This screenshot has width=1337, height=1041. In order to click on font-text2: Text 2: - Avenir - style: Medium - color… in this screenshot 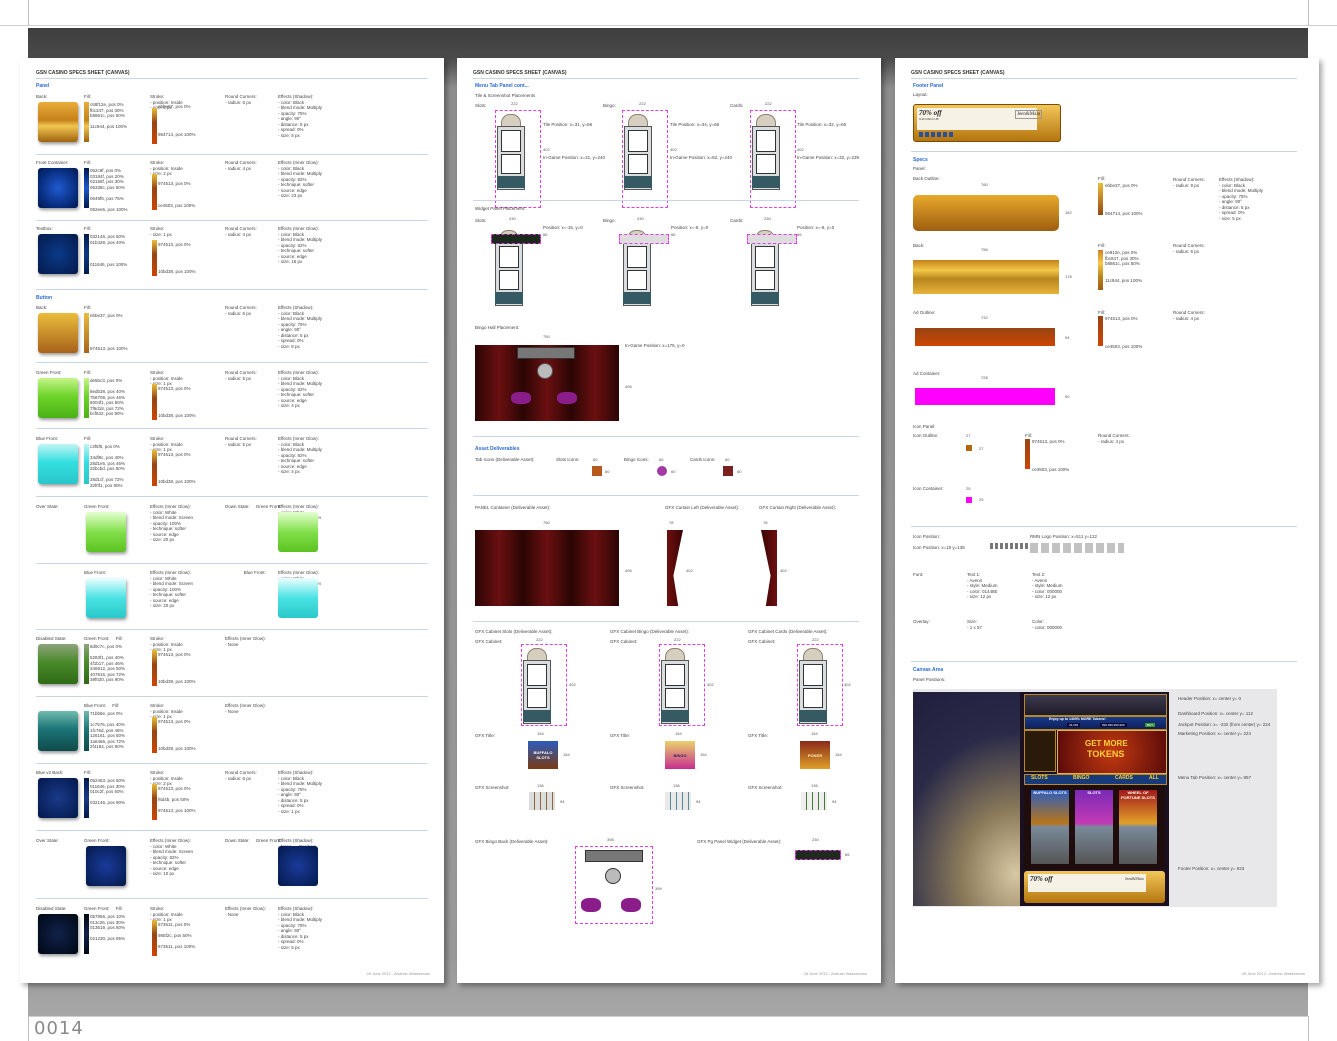, I will do `click(1047, 585)`.